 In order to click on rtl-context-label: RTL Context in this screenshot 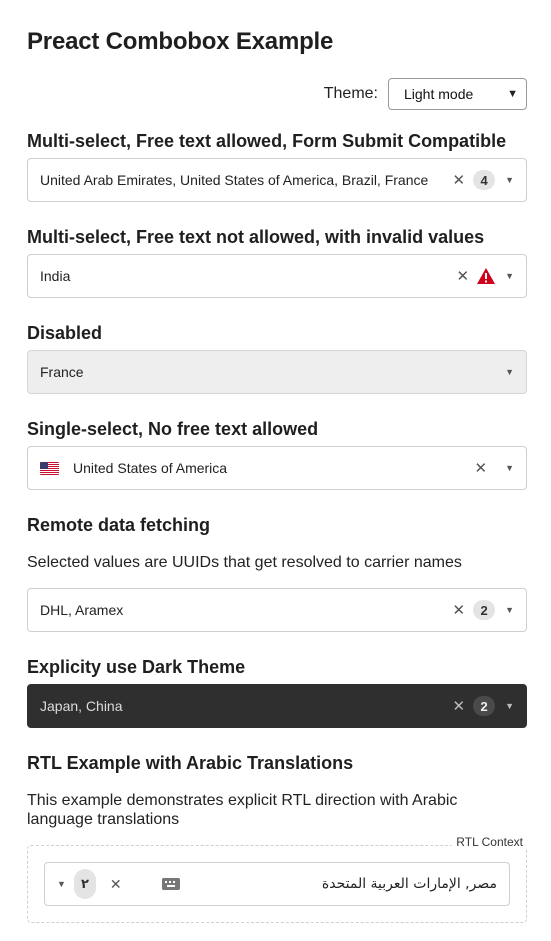, I will do `click(489, 842)`.